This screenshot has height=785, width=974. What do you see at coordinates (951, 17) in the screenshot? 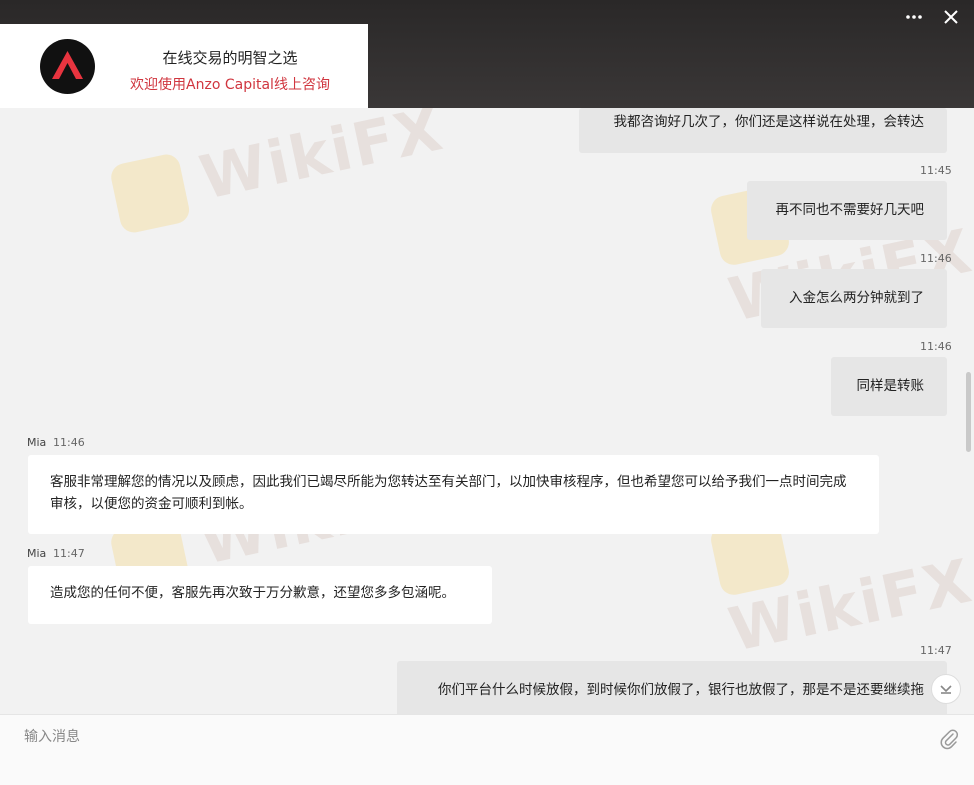
I see `close-icon` at bounding box center [951, 17].